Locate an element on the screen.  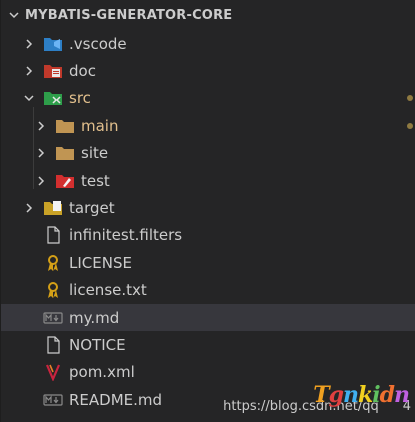
tree-item-label: README.md is located at coordinates (116, 399).